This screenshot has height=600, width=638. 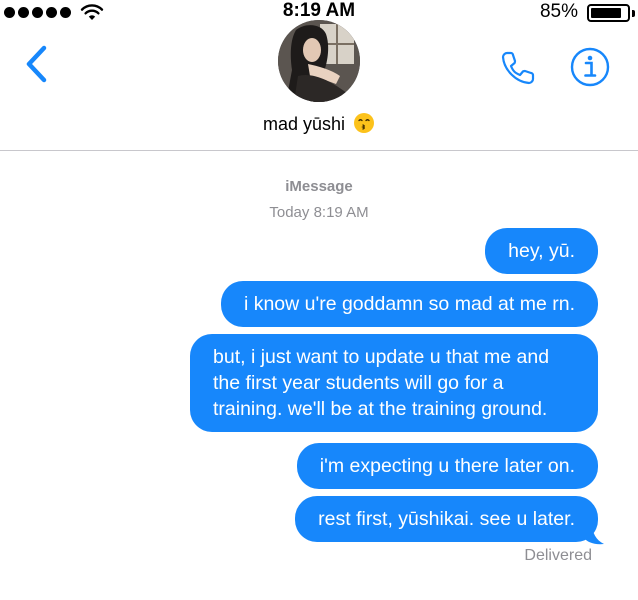 I want to click on header-divider, so click(x=319, y=150).